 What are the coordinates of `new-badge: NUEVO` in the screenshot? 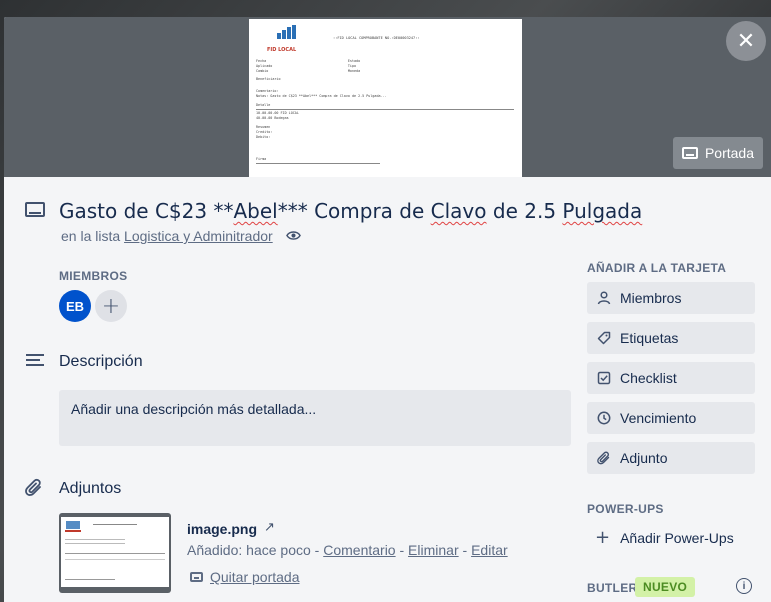 It's located at (665, 587).